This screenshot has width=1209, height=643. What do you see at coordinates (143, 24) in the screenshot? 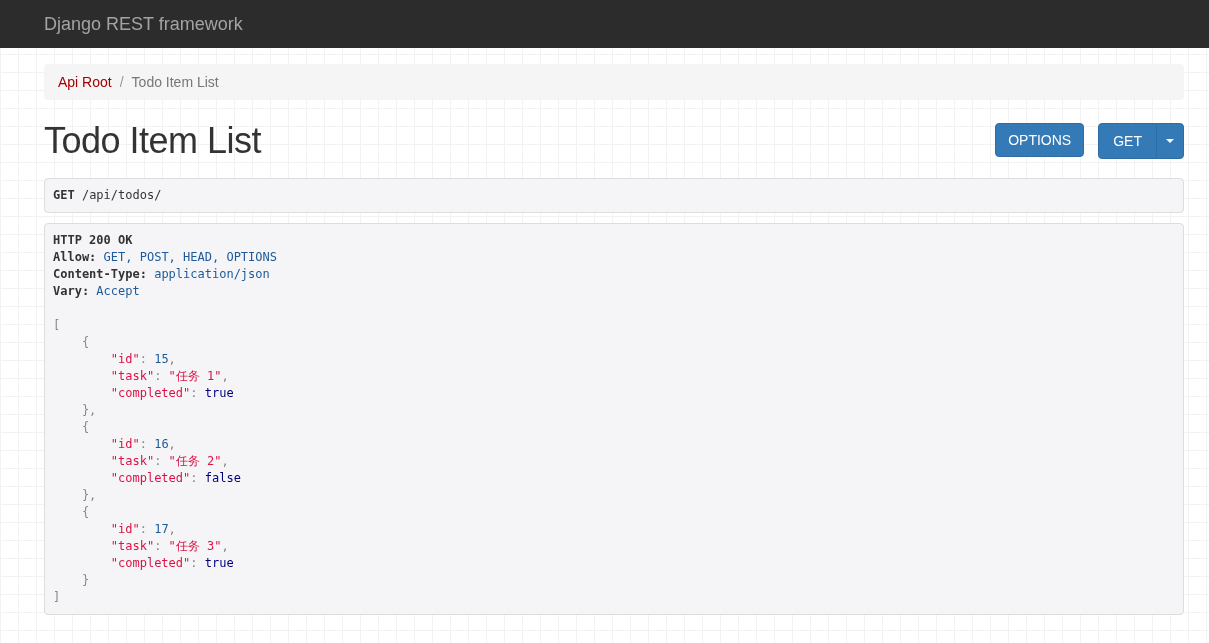
I see `brand-title: Django REST framework` at bounding box center [143, 24].